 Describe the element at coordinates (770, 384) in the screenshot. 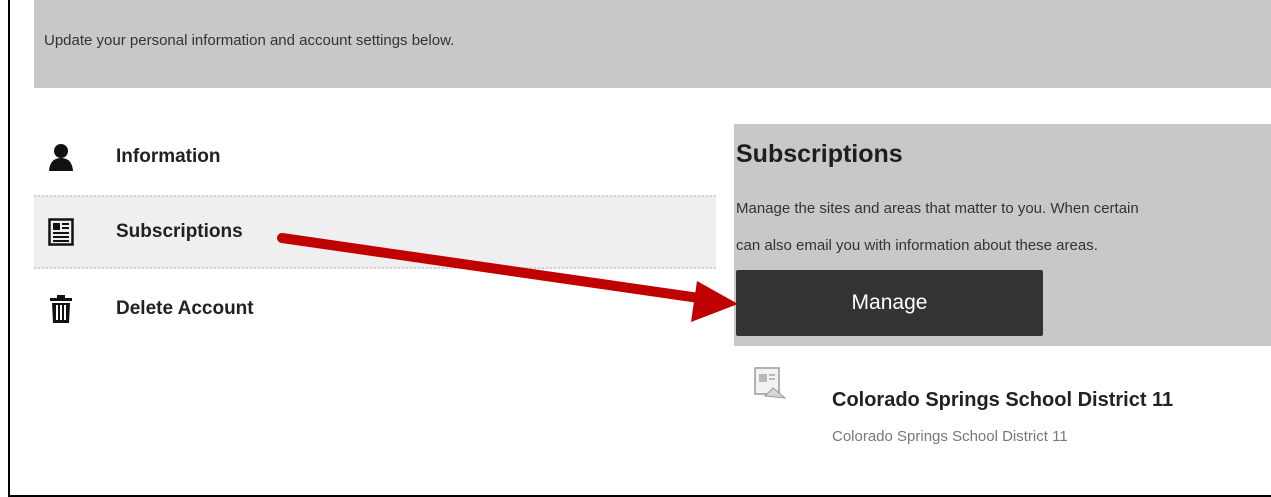

I see `site-thumbnail-icon` at that location.